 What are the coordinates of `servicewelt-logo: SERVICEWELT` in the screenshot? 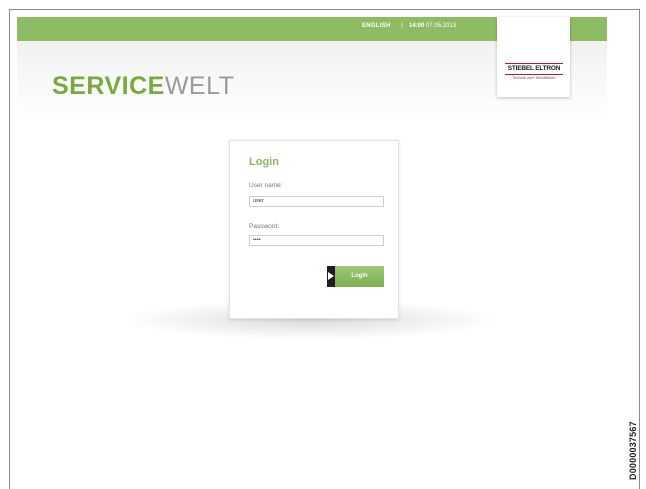 It's located at (143, 86).